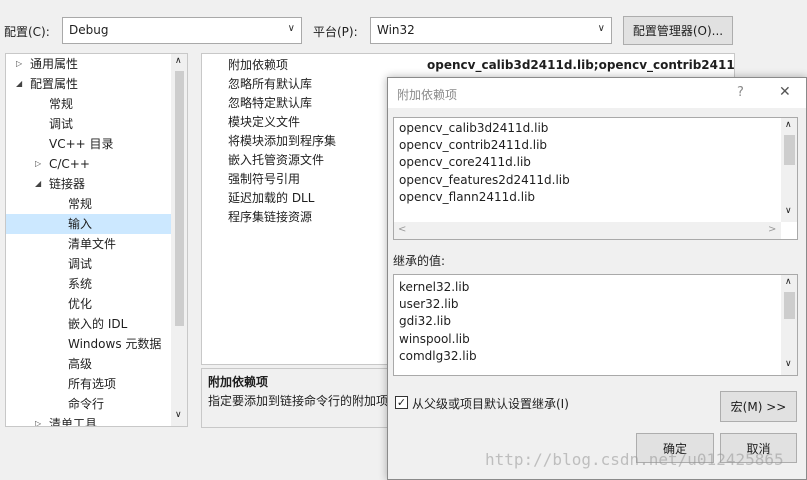 This screenshot has height=480, width=807. I want to click on tree-item: 输入, so click(88, 224).